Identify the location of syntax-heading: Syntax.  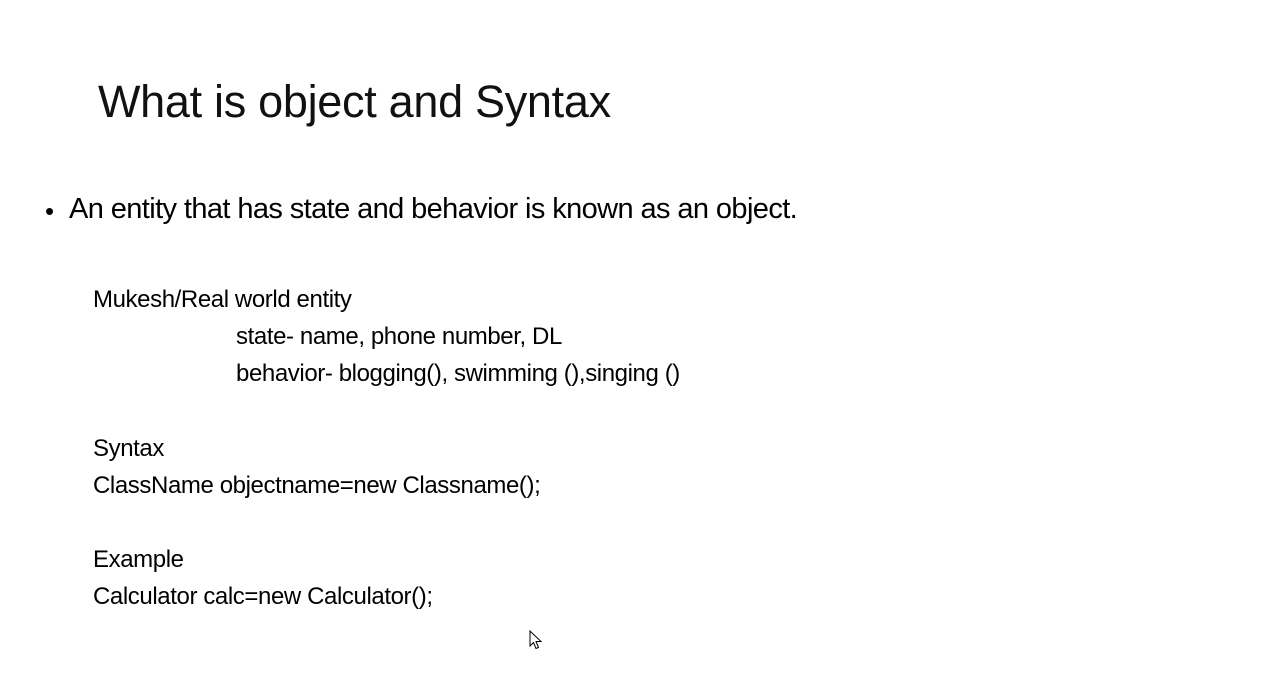
(128, 448).